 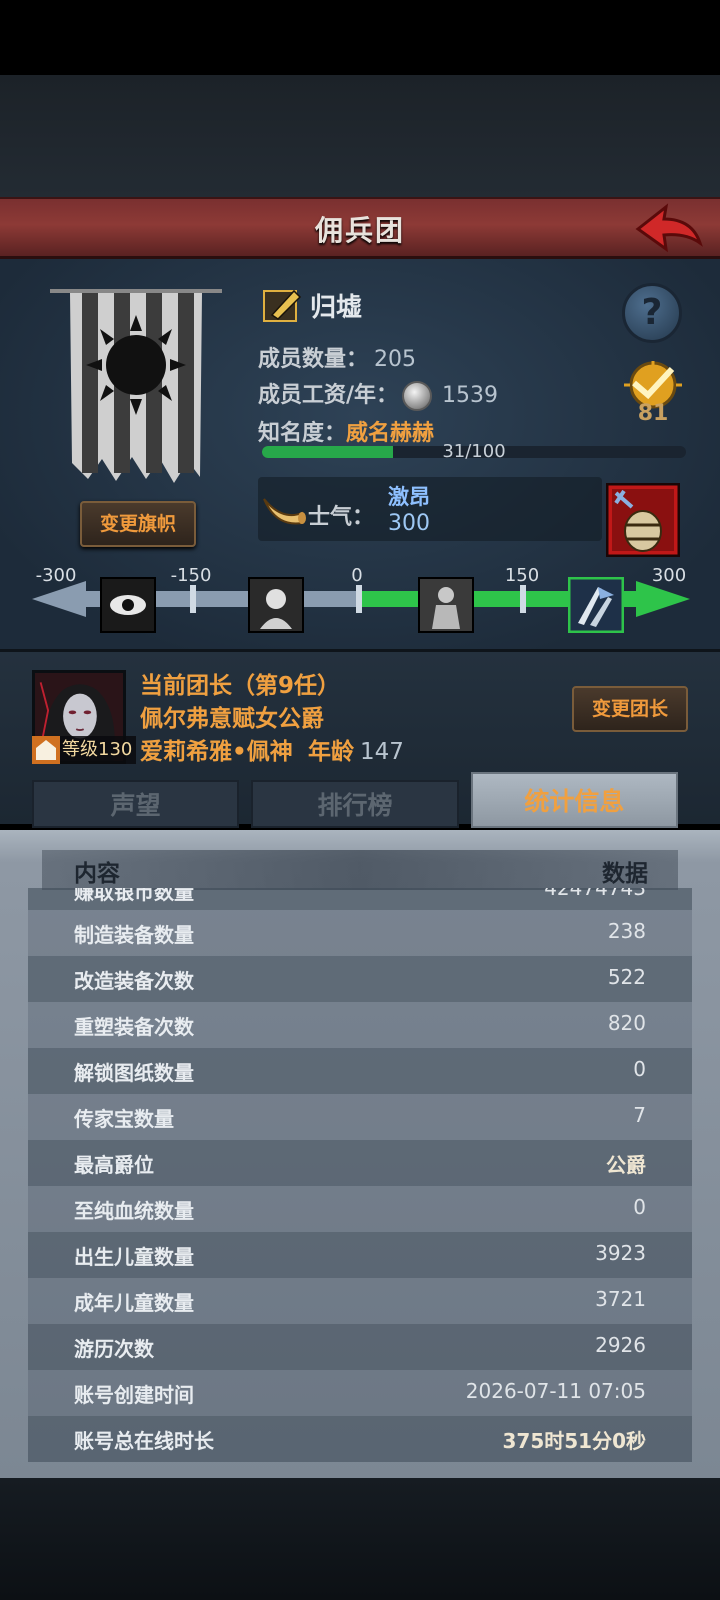 What do you see at coordinates (395, 359) in the screenshot?
I see `member-count-value: 205` at bounding box center [395, 359].